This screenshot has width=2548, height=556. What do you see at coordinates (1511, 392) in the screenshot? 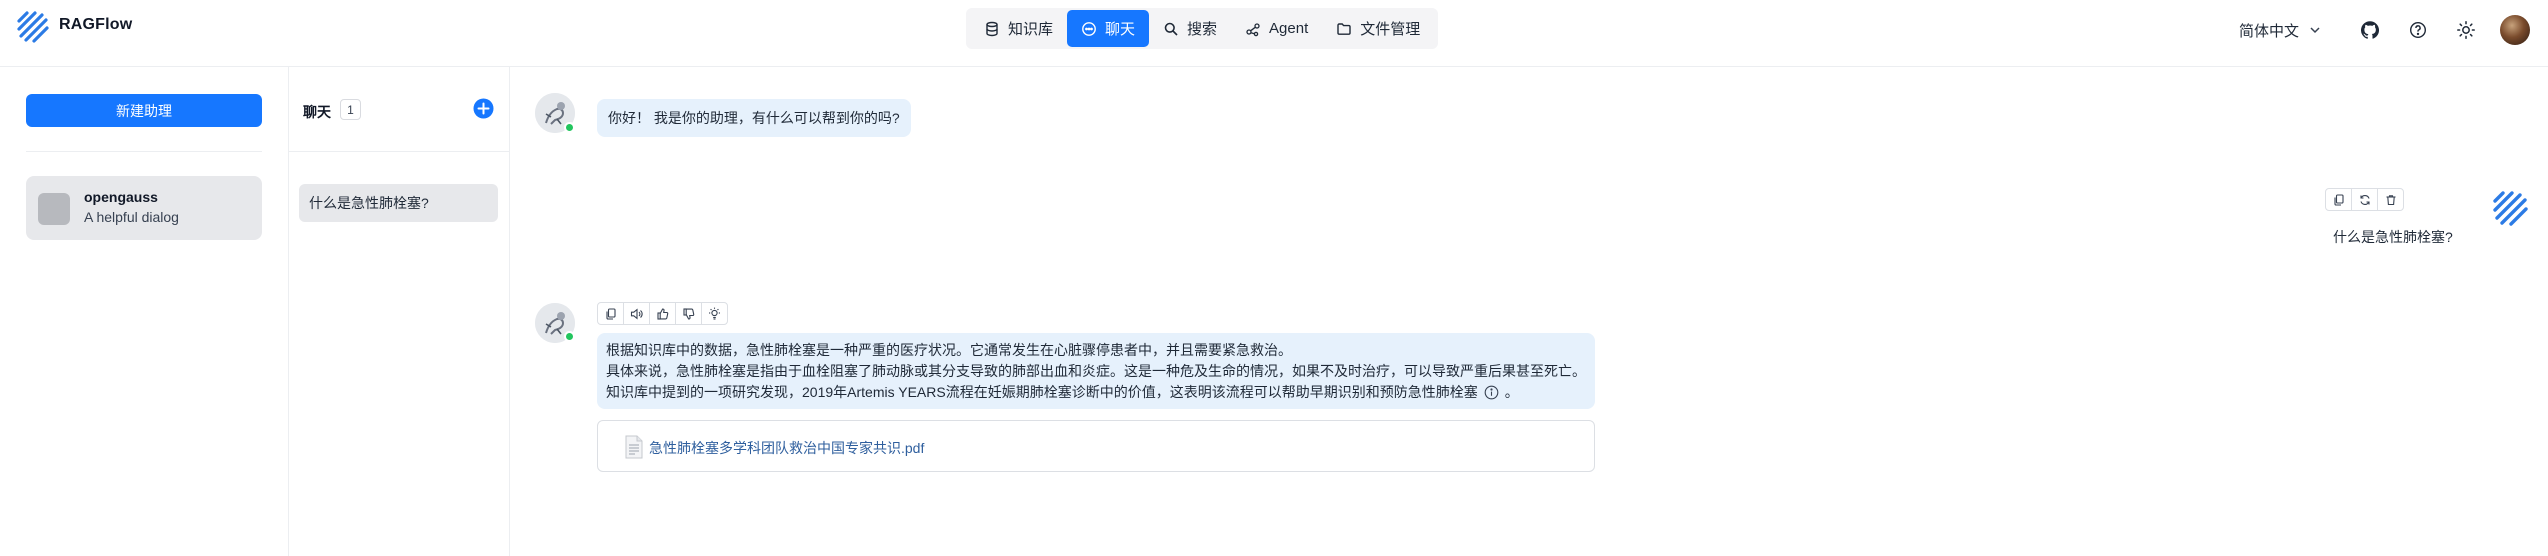
I see `answer-line-end: 。` at bounding box center [1511, 392].